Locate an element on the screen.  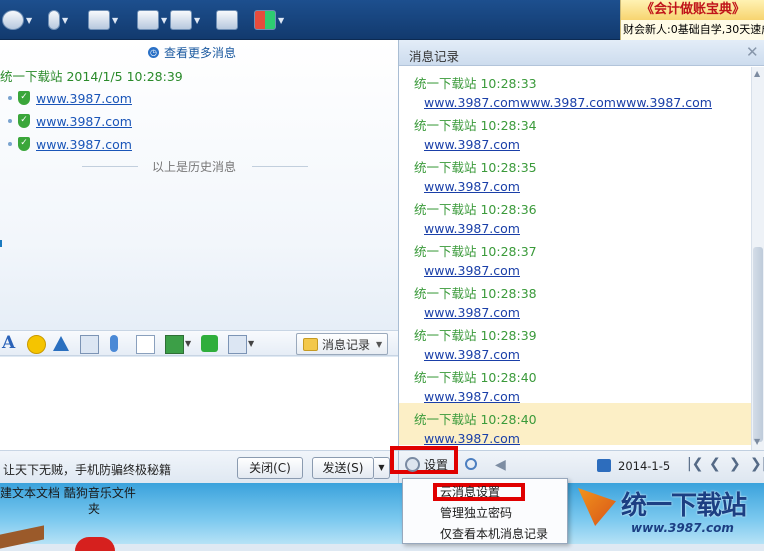
status-button: ▼ is located at coordinates (17, 20).